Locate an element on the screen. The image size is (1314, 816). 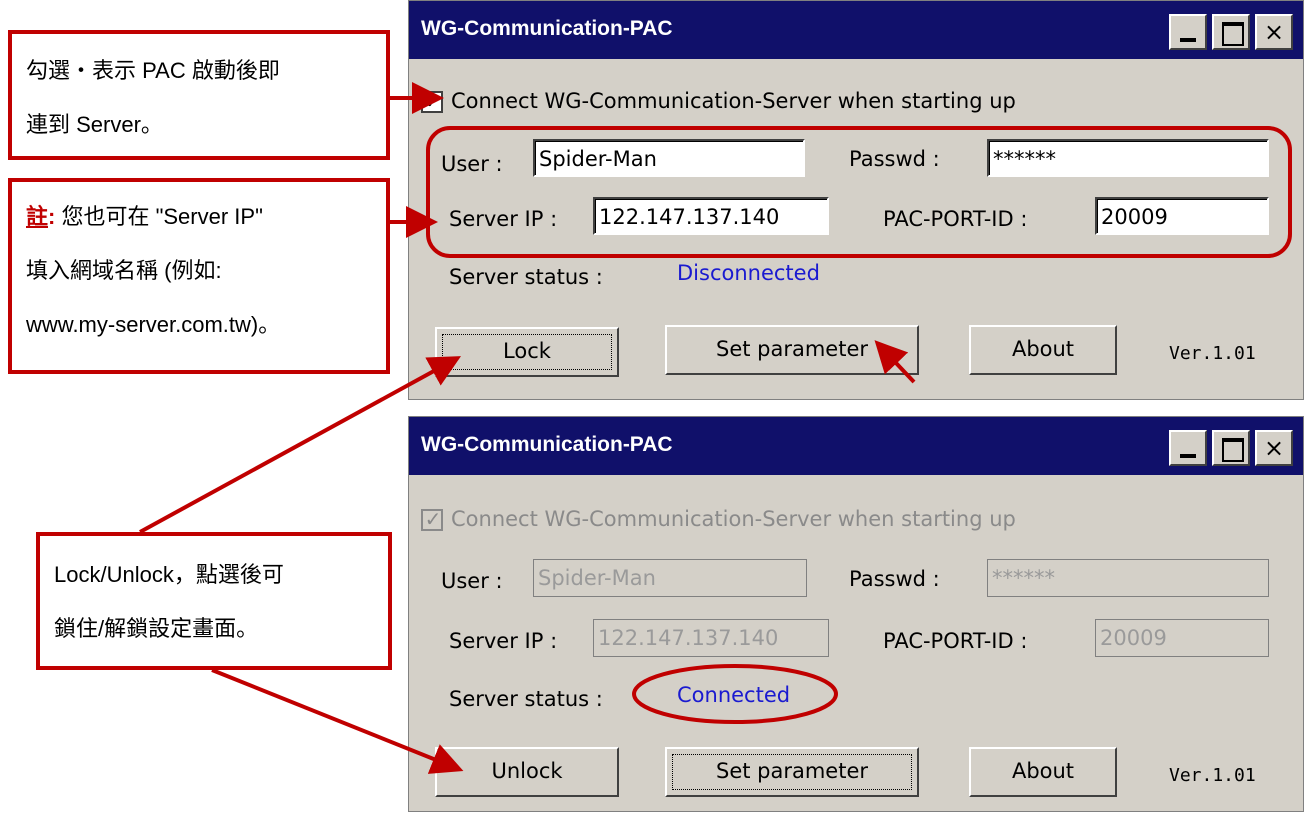
note-key: 註 is located at coordinates (37, 216).